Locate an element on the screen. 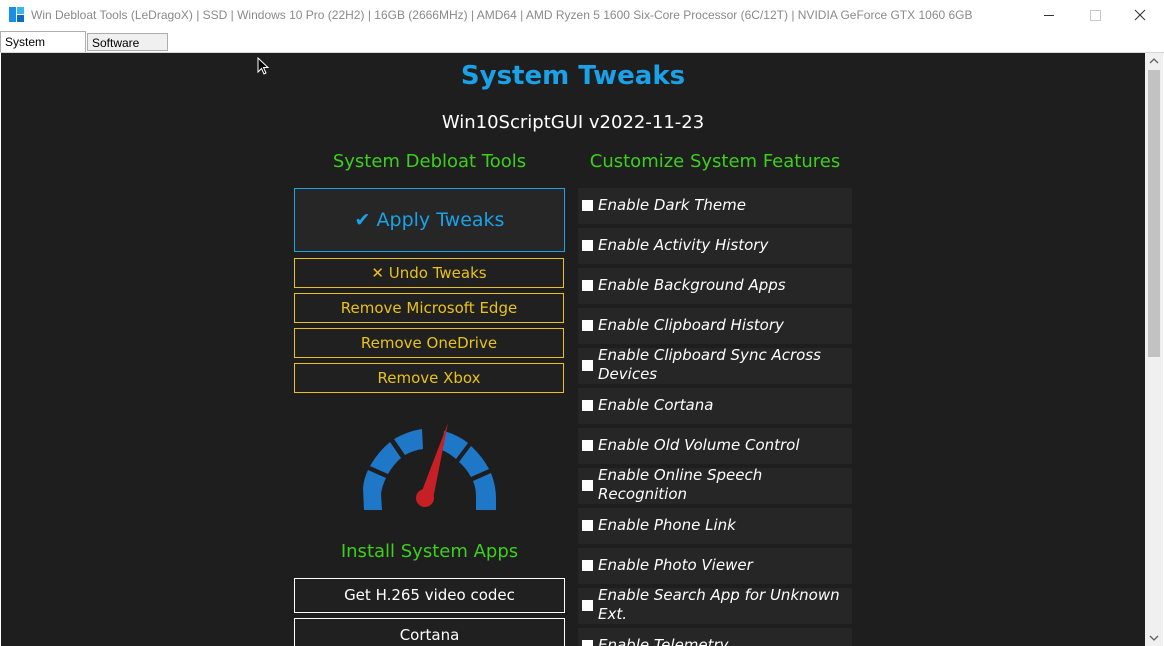  feature-dark-theme: Enable Dark Theme is located at coordinates (715, 206).